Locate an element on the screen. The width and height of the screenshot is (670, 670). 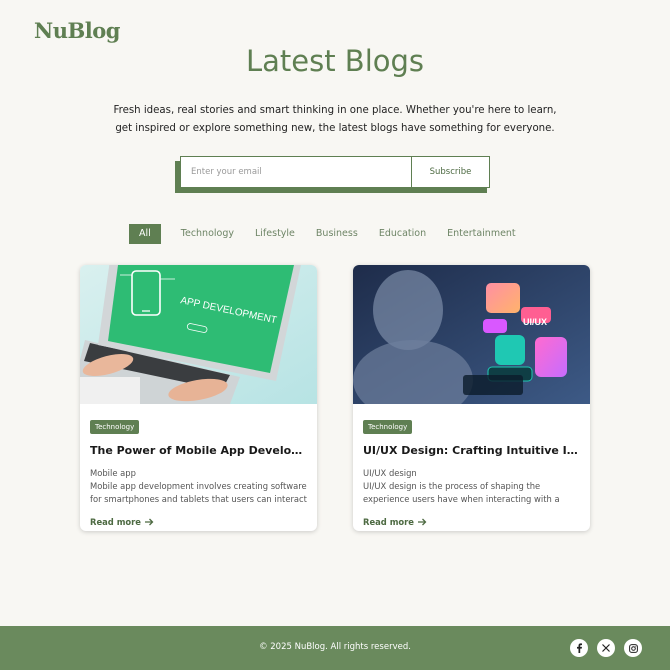
page-title: Latest Blogs is located at coordinates (335, 61).